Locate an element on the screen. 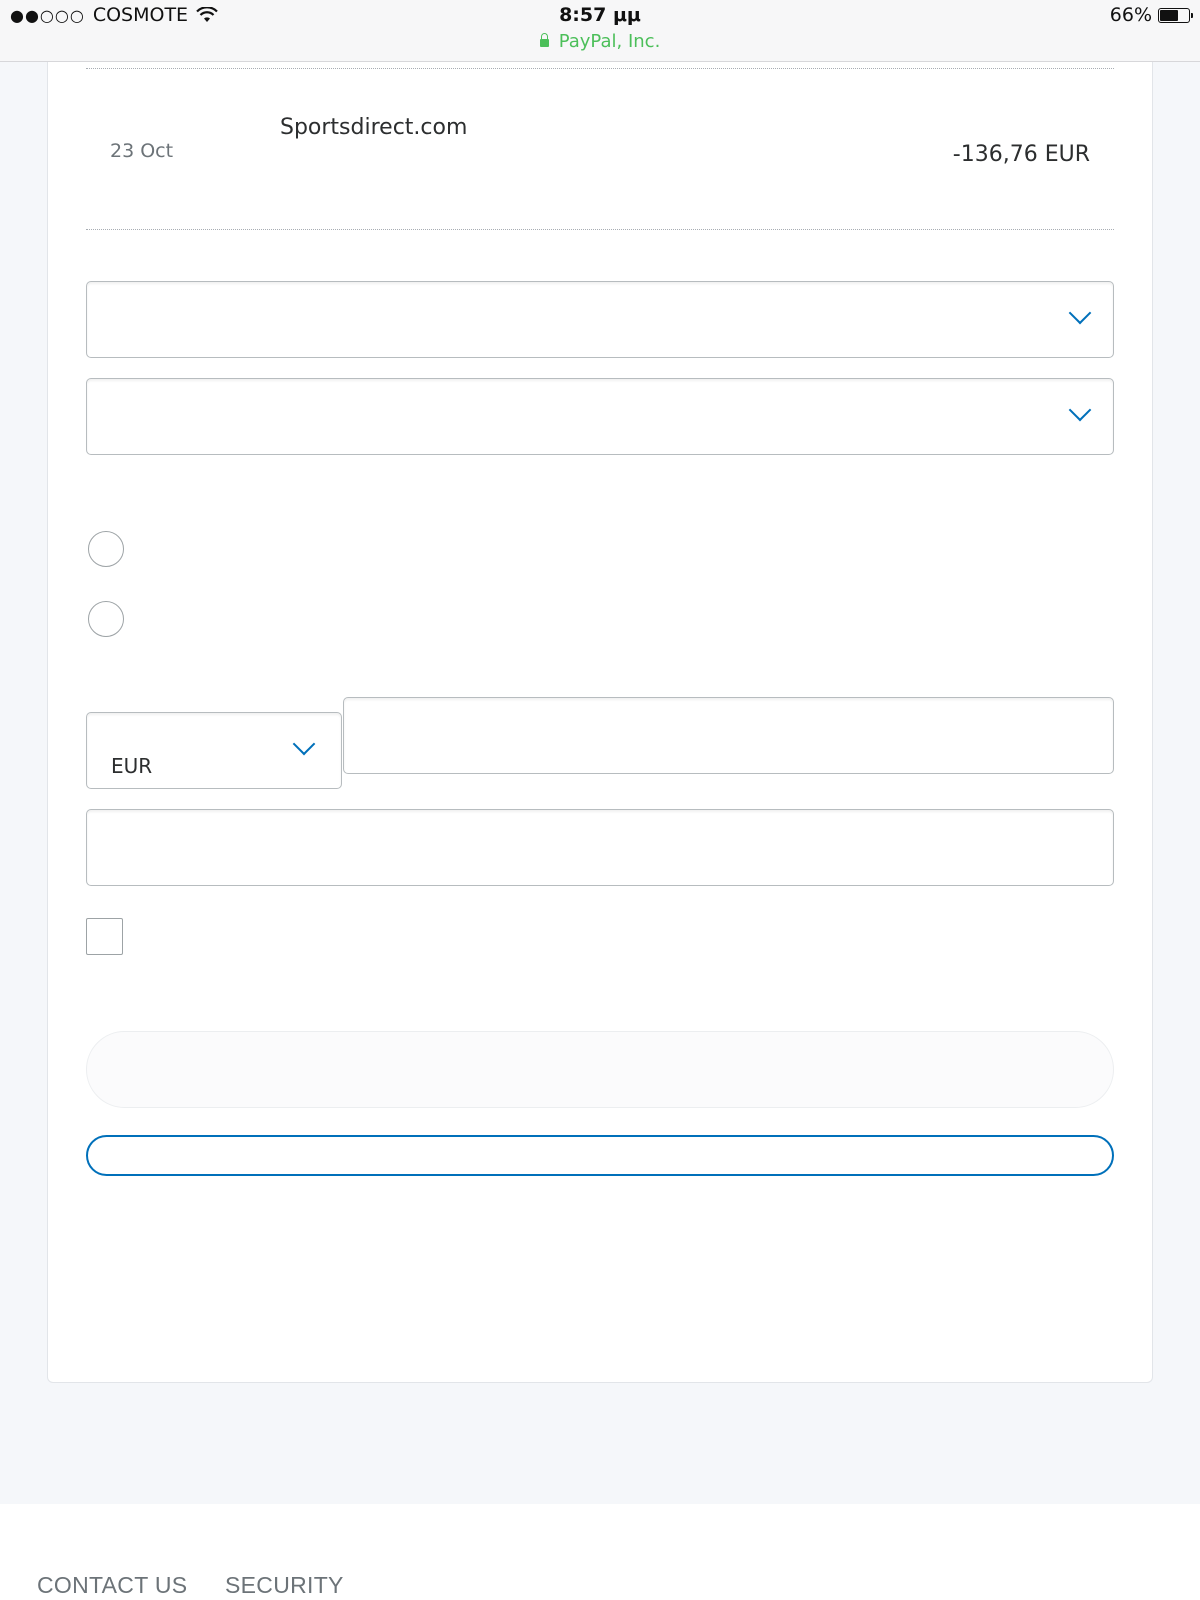  clock: 8:57 μμ is located at coordinates (600, 15).